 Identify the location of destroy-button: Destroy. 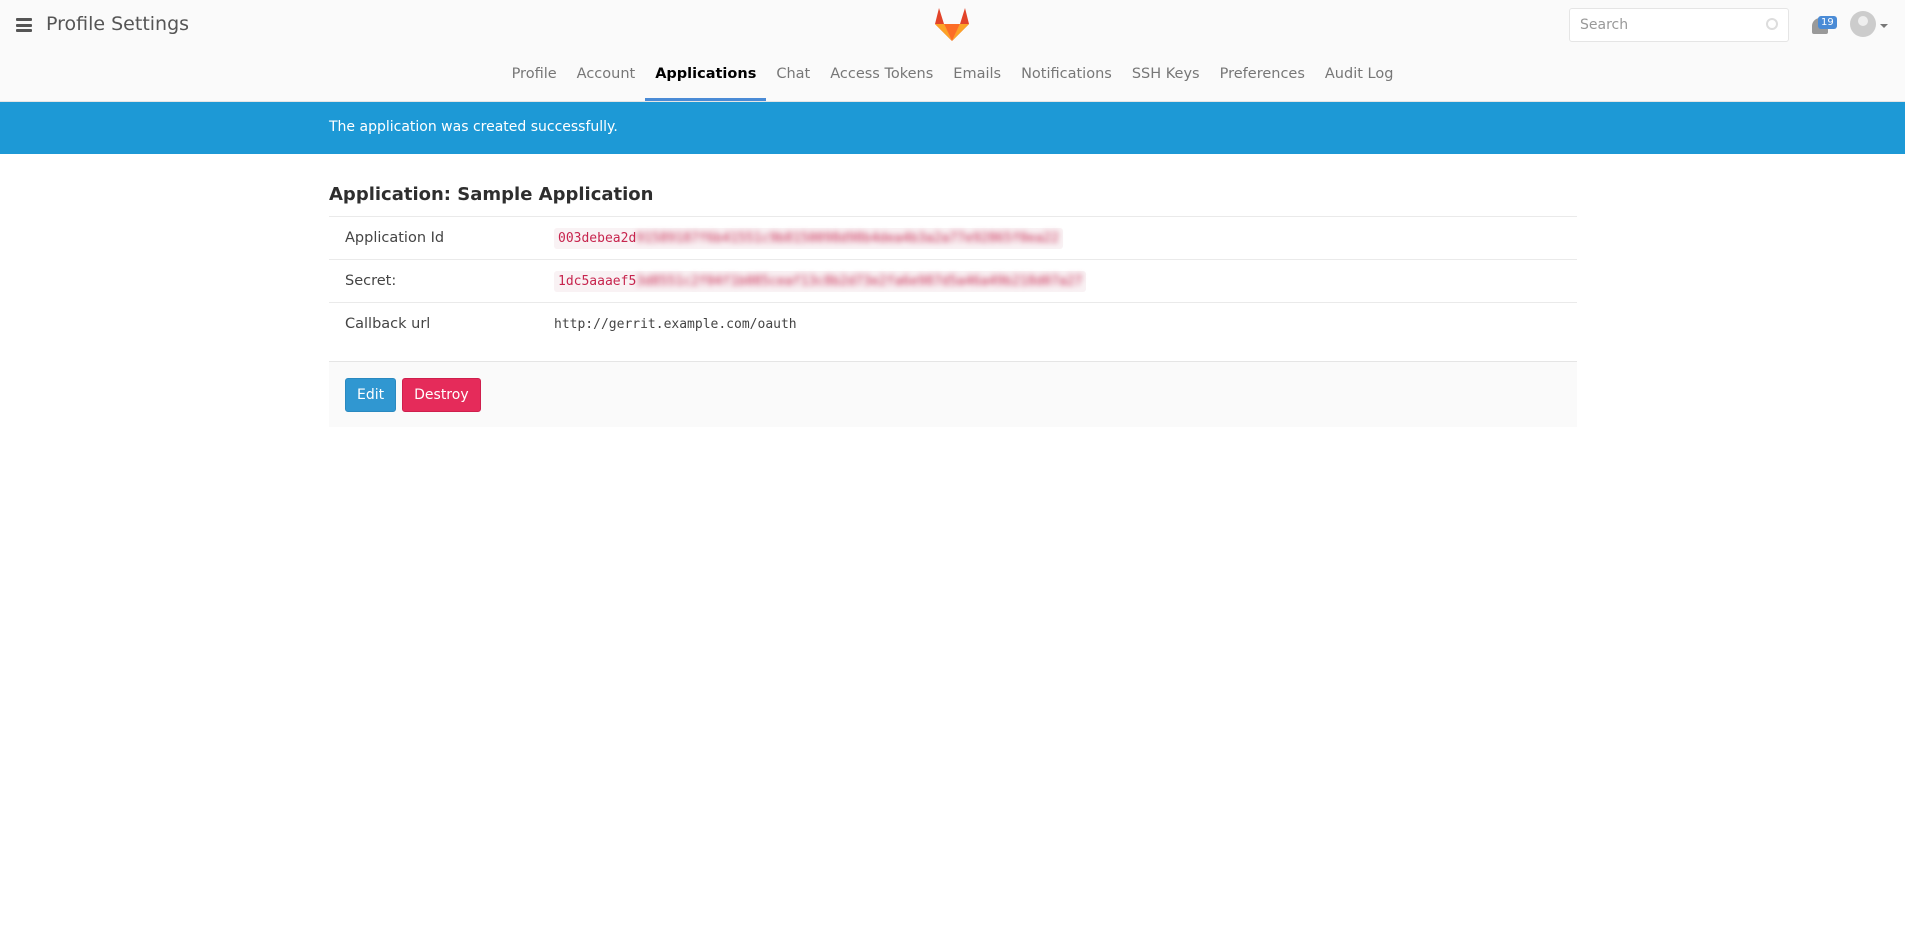
(441, 395).